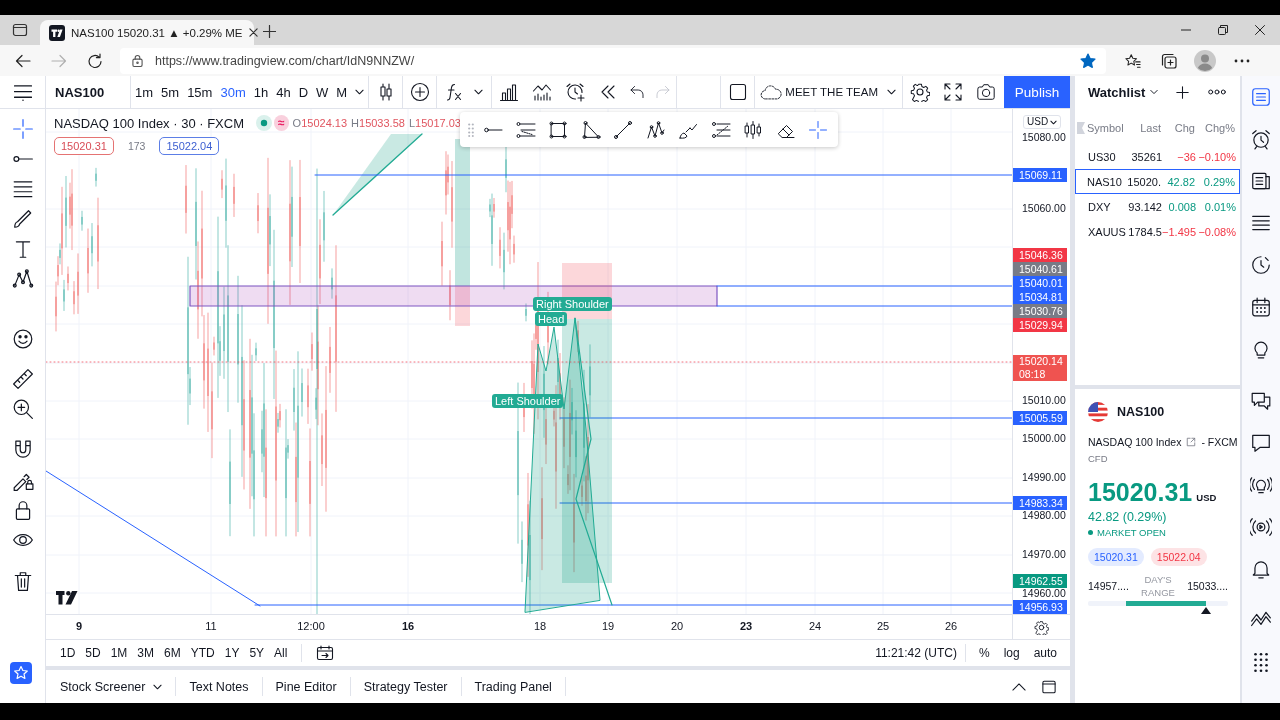 This screenshot has height=720, width=1280. Describe the element at coordinates (1261, 443) in the screenshot. I see `chat-bubble-icon` at that location.